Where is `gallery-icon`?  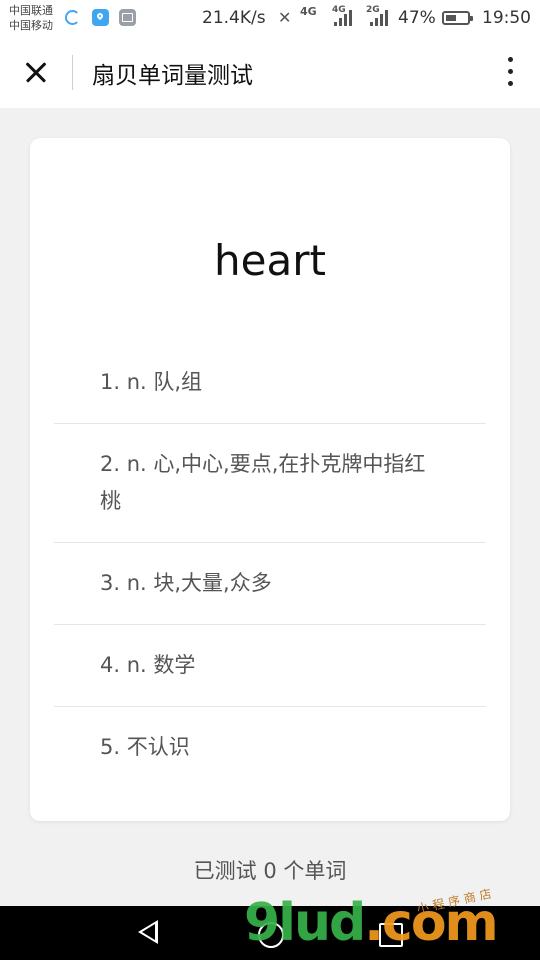 gallery-icon is located at coordinates (127, 17).